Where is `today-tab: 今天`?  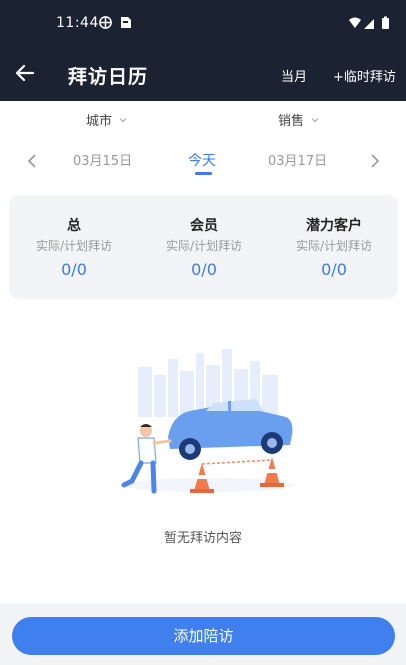
today-tab: 今天 is located at coordinates (202, 160).